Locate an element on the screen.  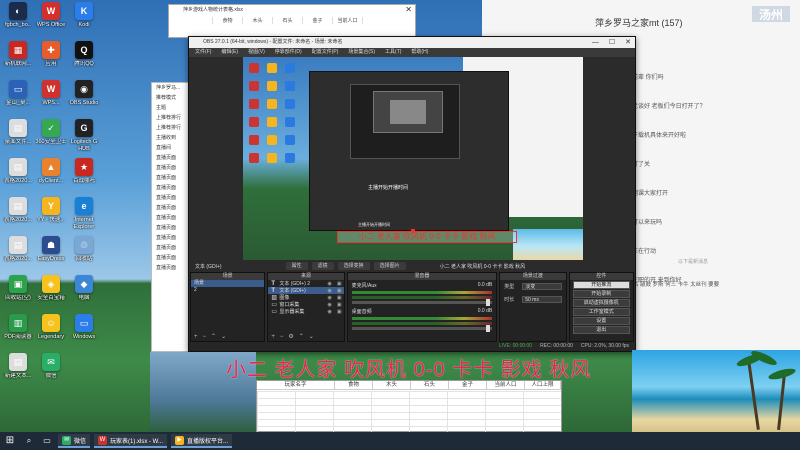
player-stats-sheet: 玩家名字 食物 木头 石头 金子 当前人口 人口上限 is located at coordinates (409, 406).